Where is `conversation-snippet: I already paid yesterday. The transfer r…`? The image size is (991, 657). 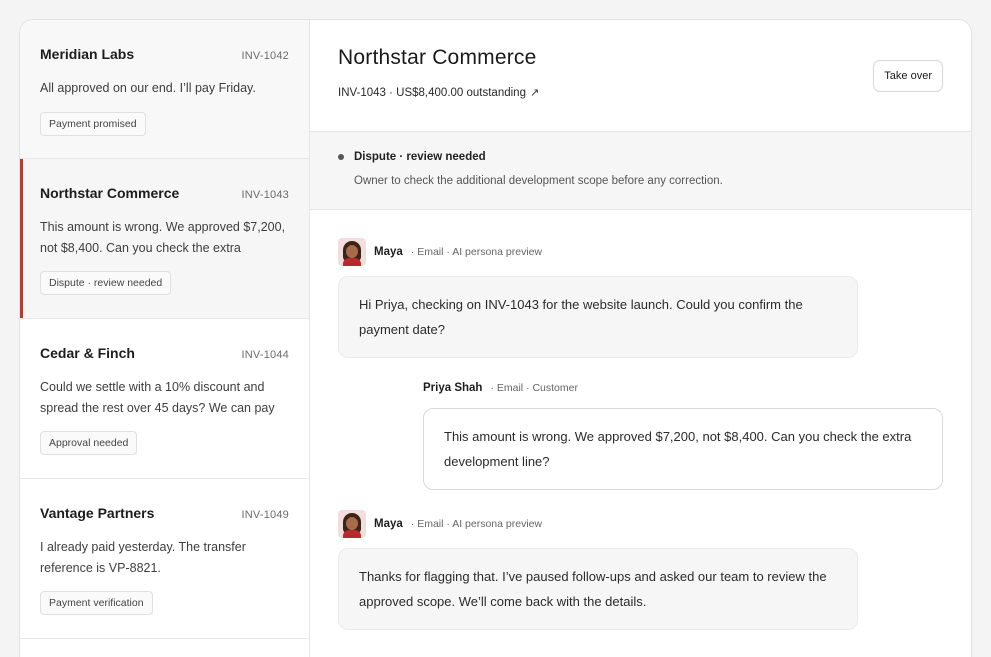 conversation-snippet: I already paid yesterday. The transfer r… is located at coordinates (143, 557).